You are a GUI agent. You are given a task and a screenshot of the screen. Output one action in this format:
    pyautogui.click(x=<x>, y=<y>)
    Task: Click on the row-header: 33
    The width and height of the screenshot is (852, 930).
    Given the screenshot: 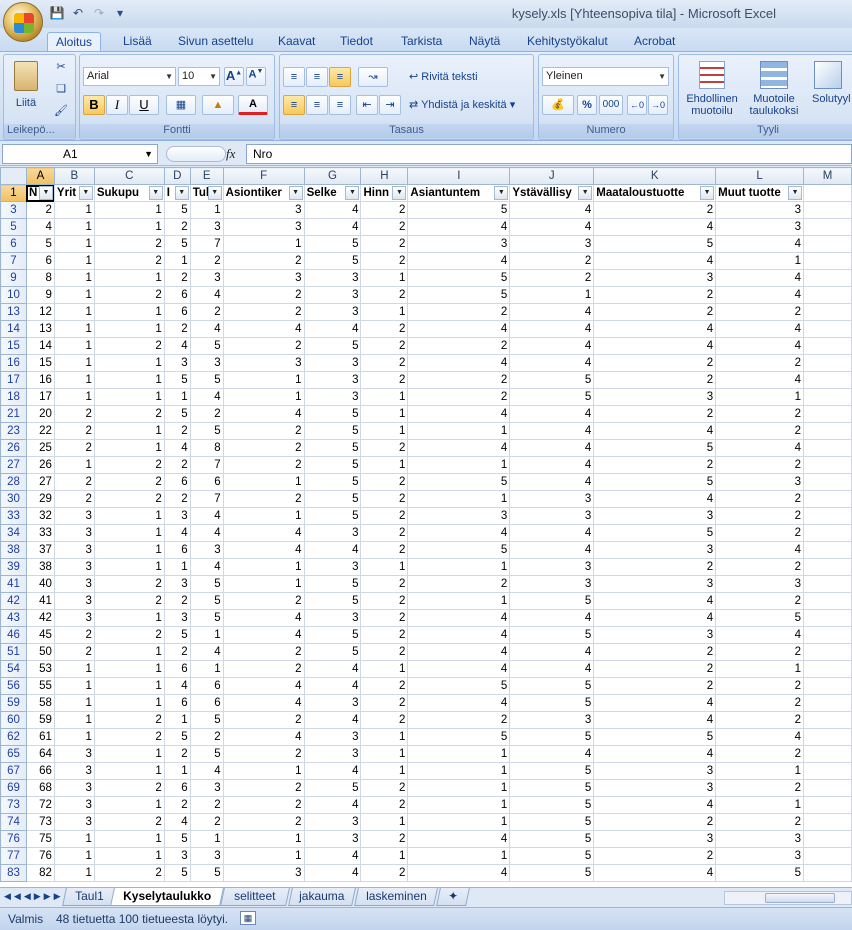 What is the action you would take?
    pyautogui.click(x=13, y=516)
    